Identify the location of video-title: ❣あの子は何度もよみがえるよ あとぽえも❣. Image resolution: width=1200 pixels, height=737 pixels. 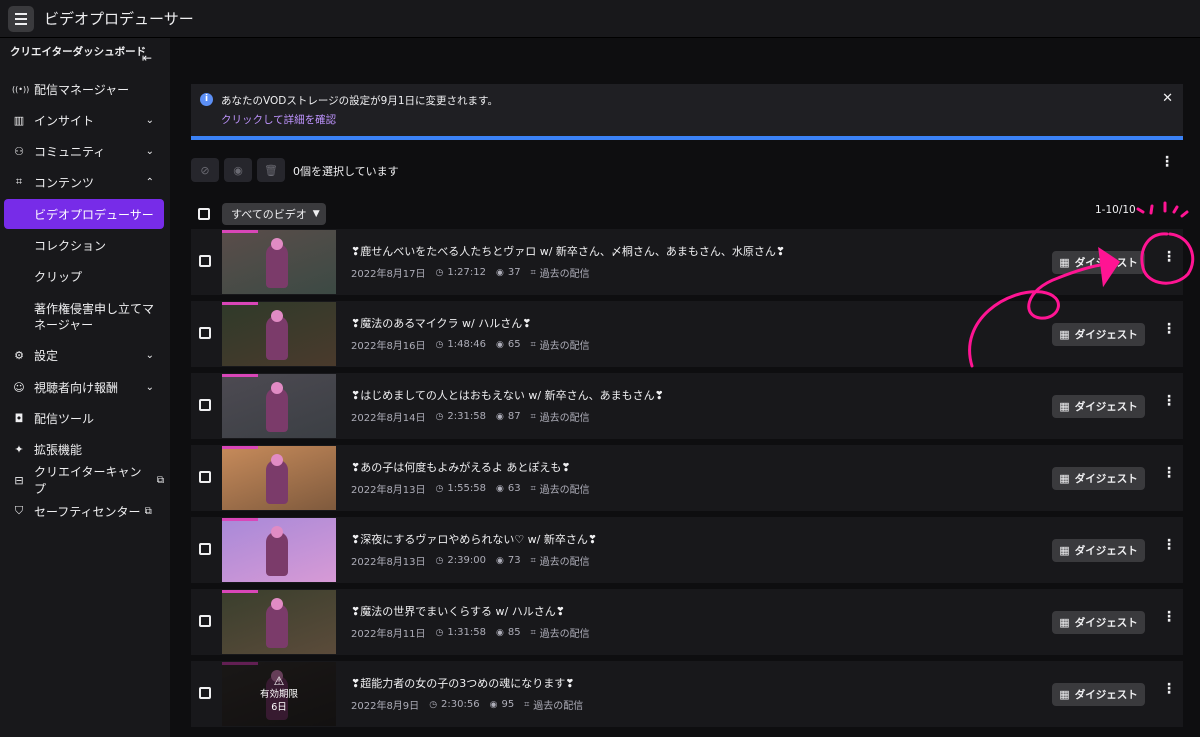
(461, 467).